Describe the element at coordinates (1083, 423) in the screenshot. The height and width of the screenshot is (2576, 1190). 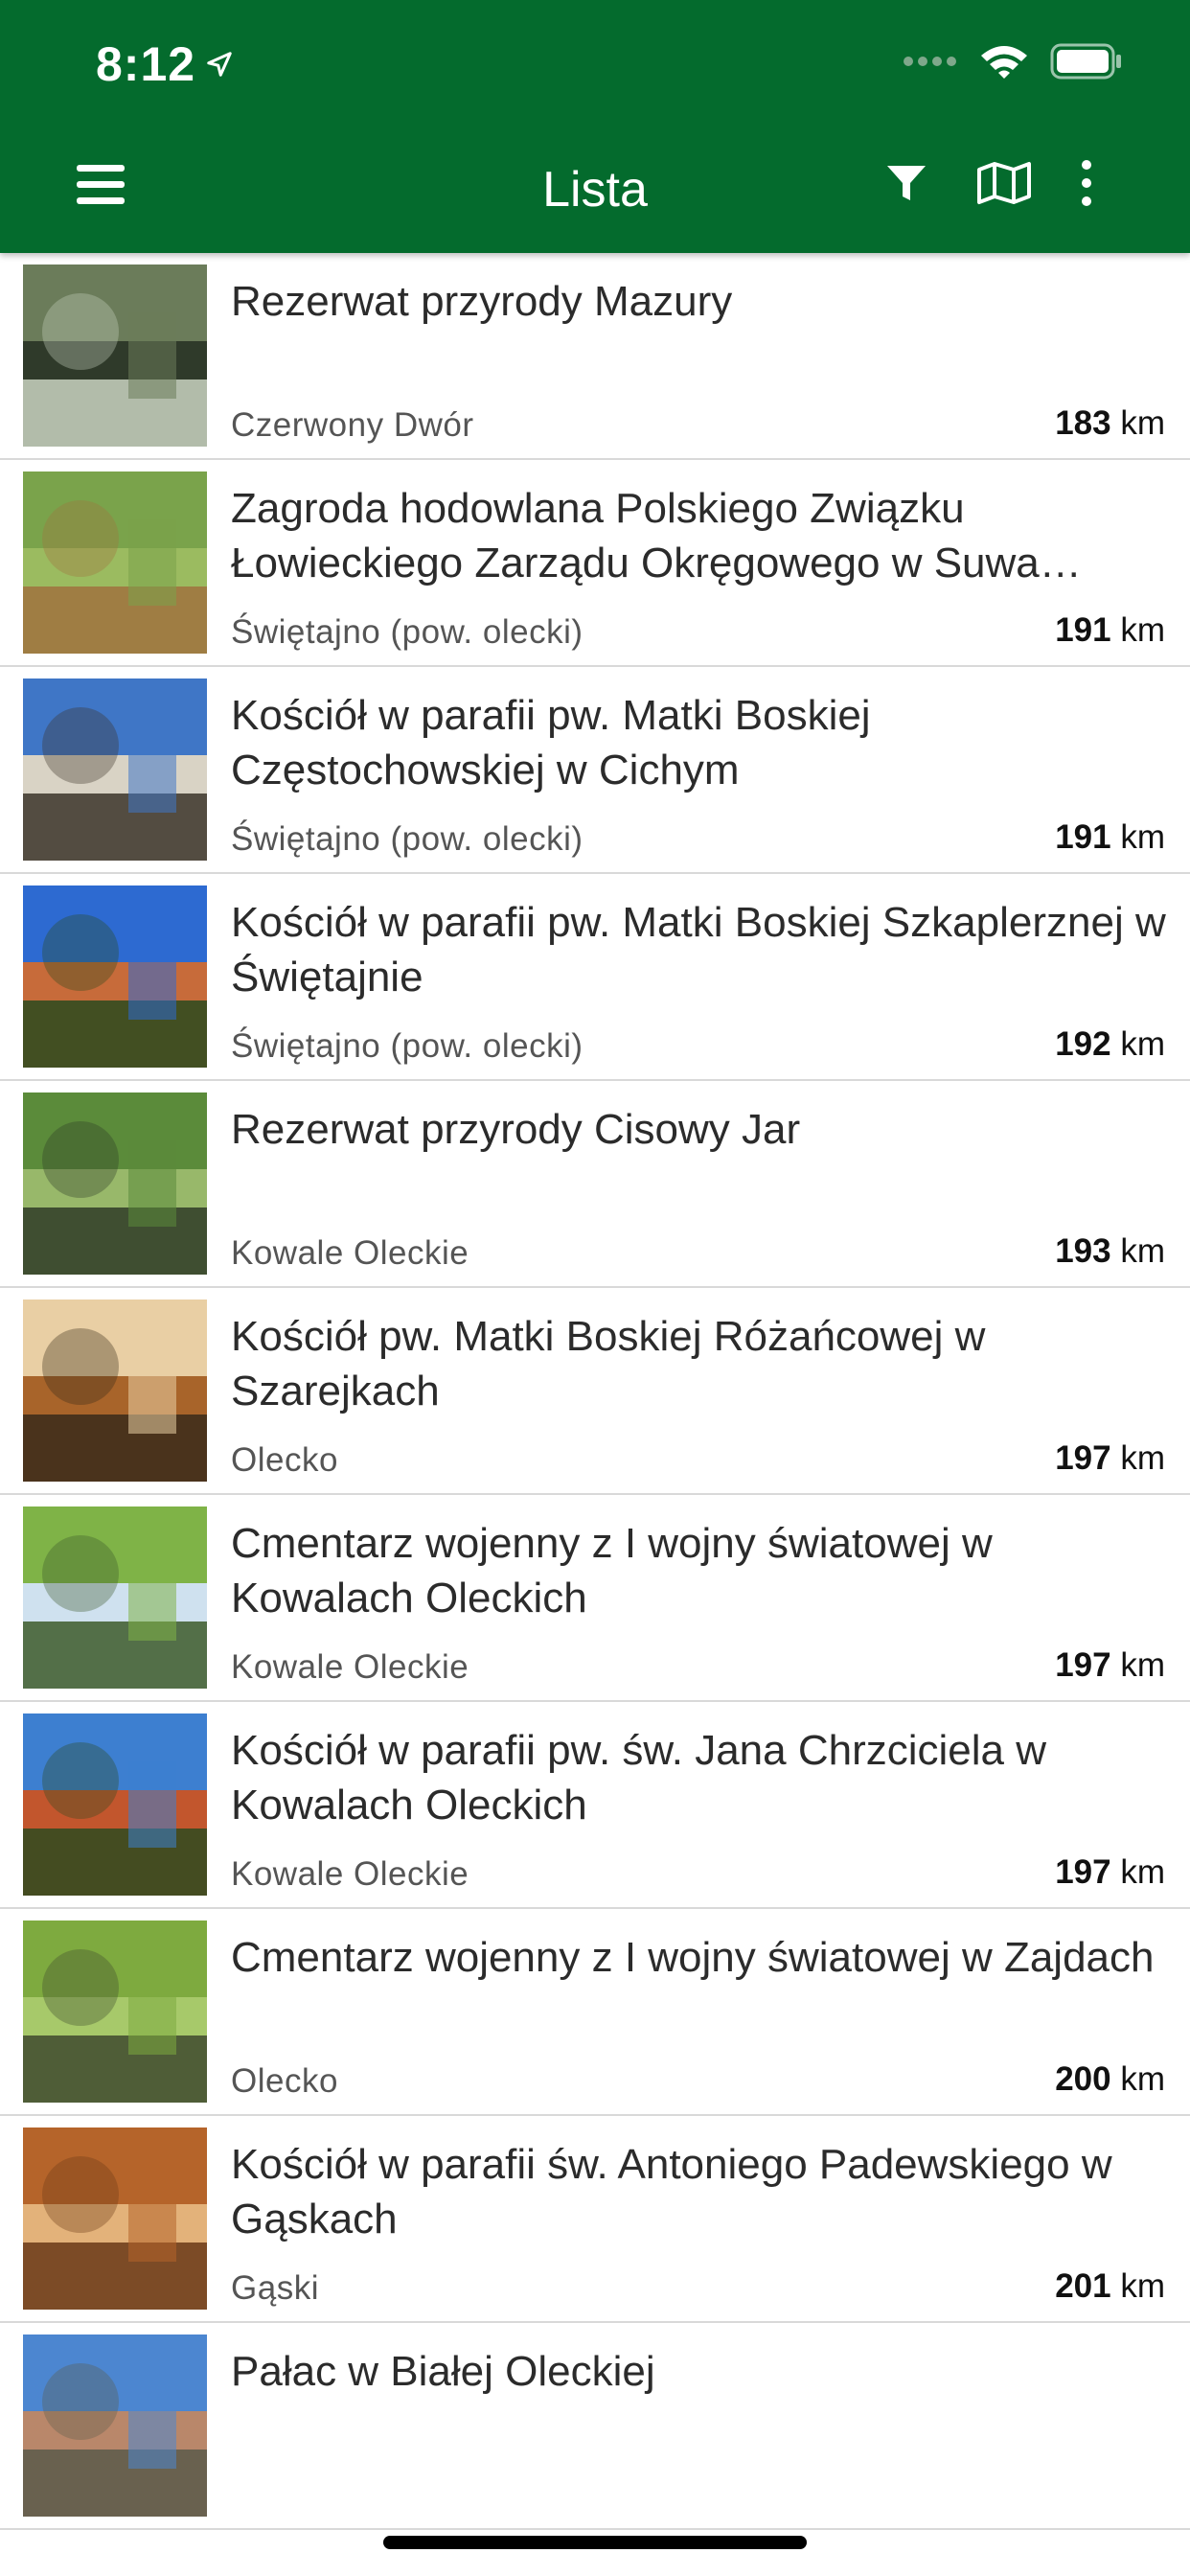
I see `distance-value: 183` at that location.